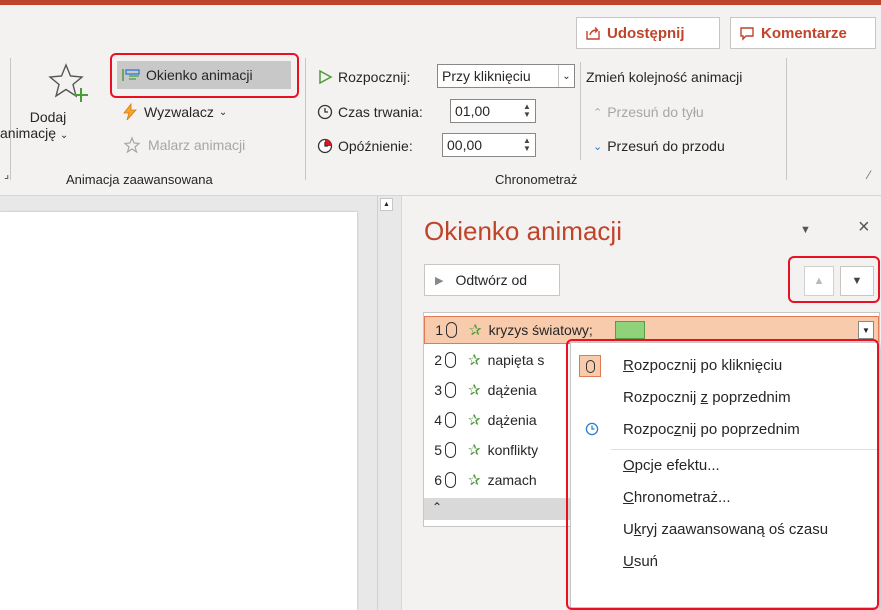  Describe the element at coordinates (857, 281) in the screenshot. I see `move-down-arrow-icon: ▼` at that location.